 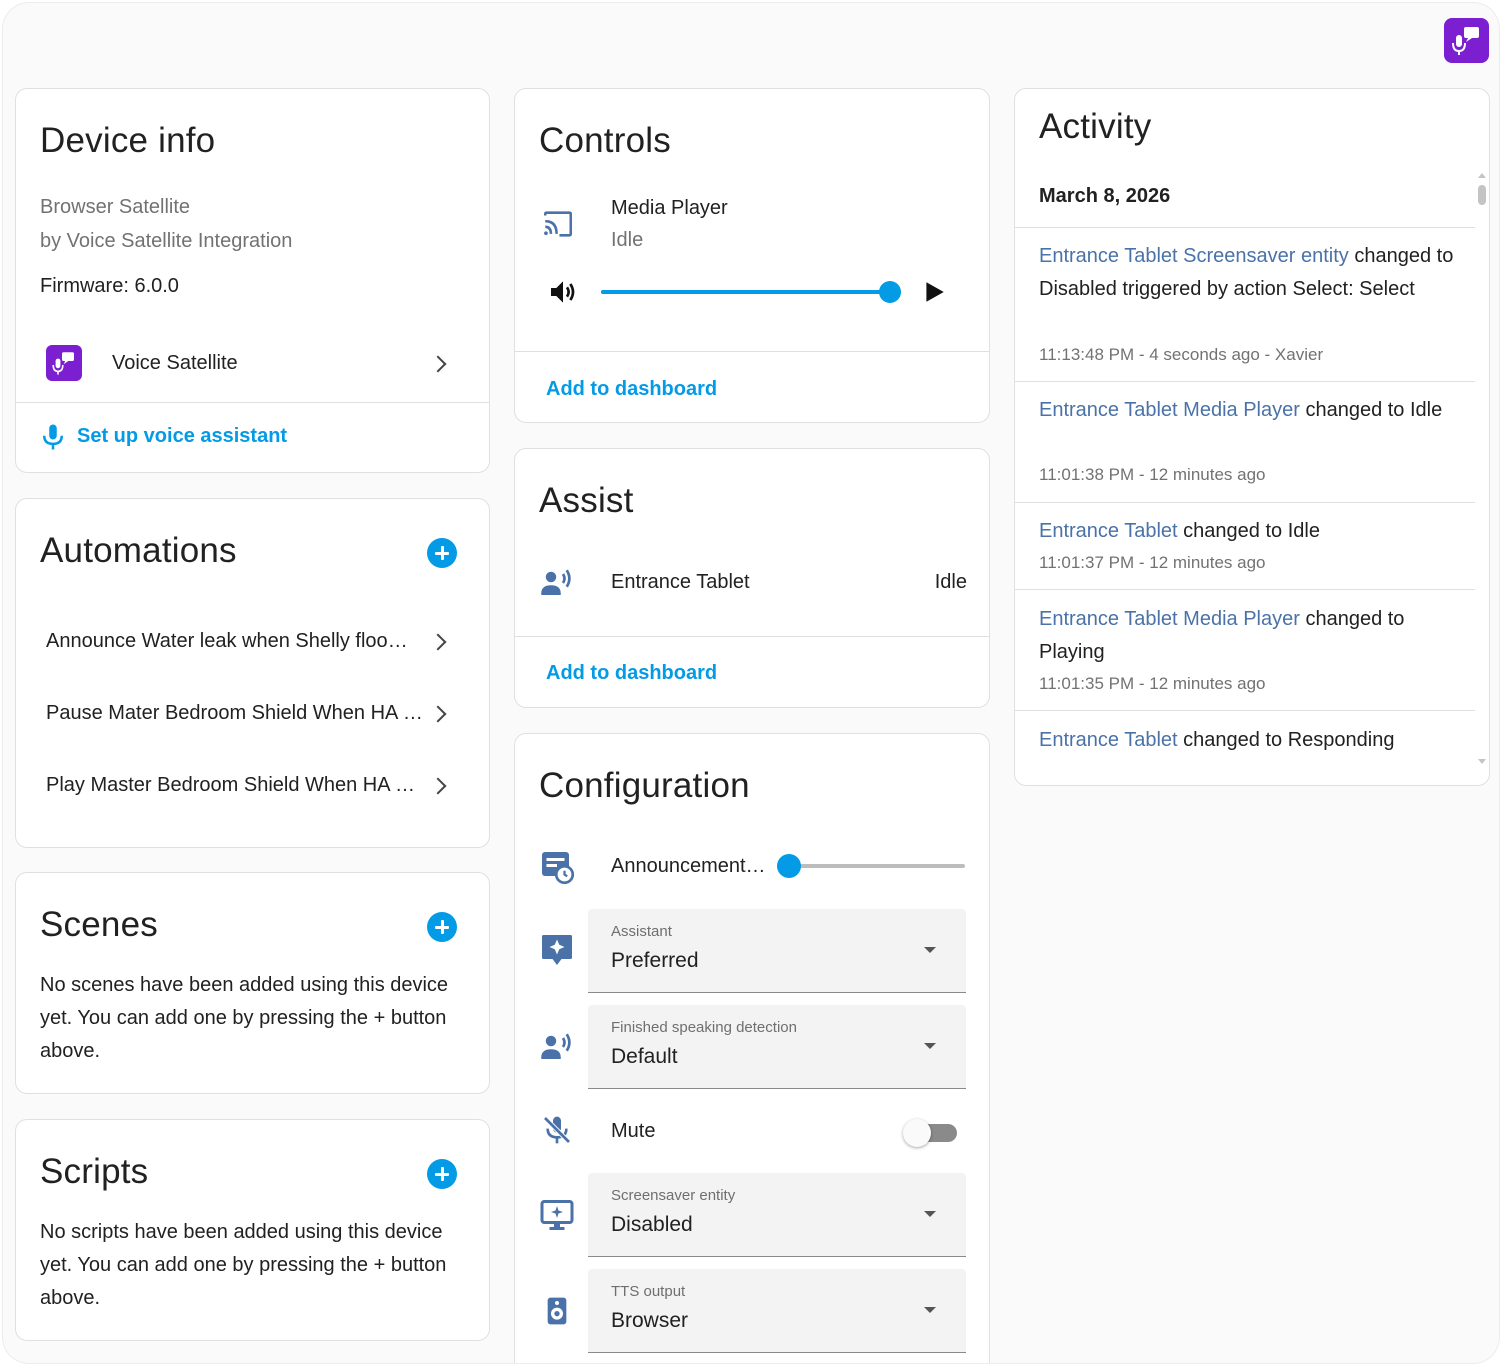 I want to click on scrollbar-thumb, so click(x=1482, y=195).